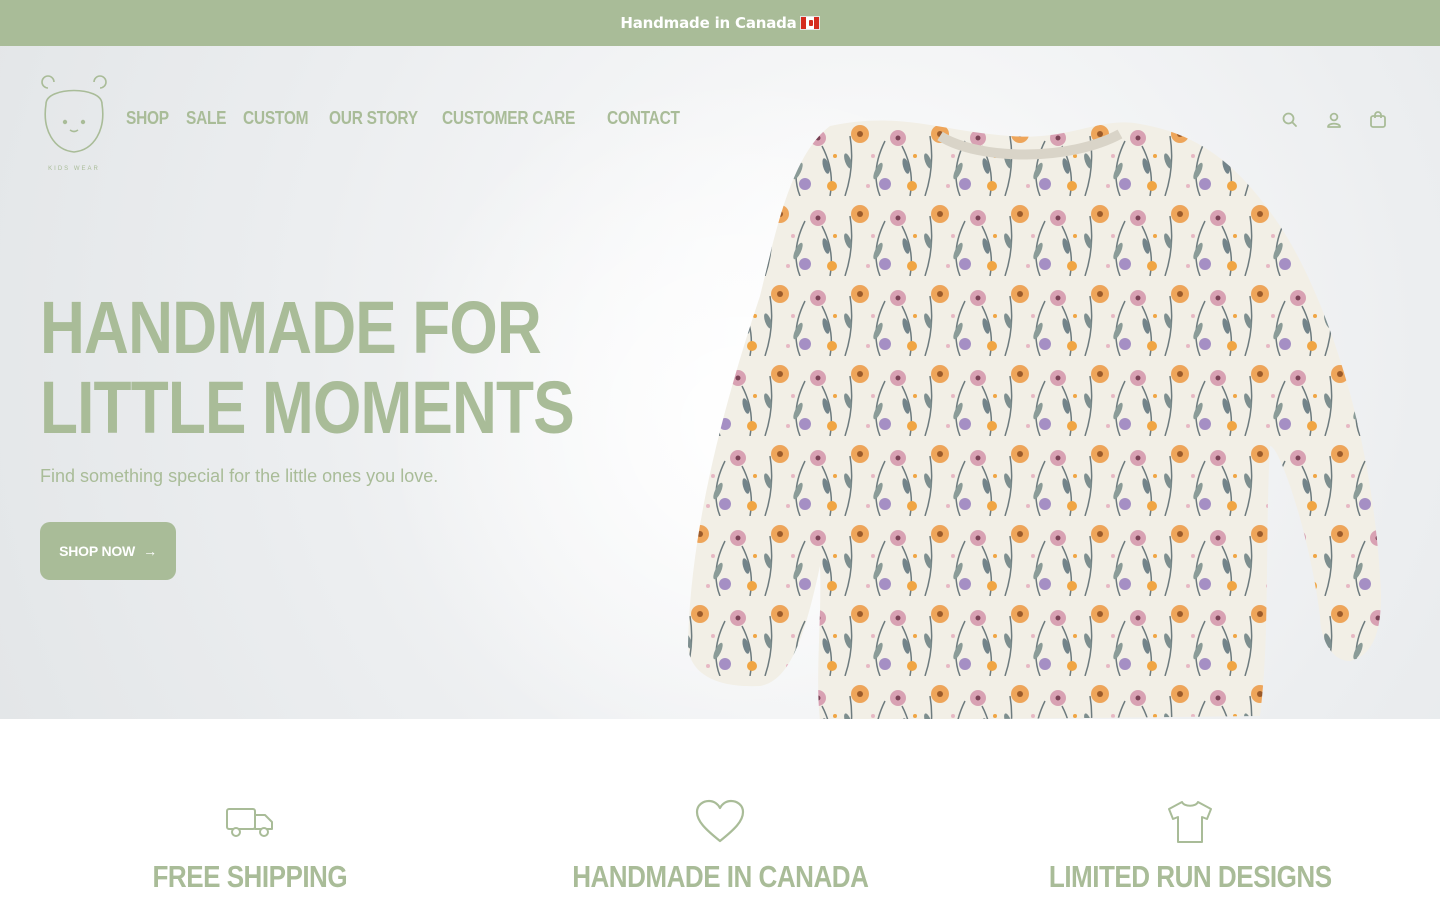 This screenshot has height=900, width=1440. What do you see at coordinates (1190, 847) in the screenshot?
I see `feature-limited-run: LIMITED RUN DESIGNS` at bounding box center [1190, 847].